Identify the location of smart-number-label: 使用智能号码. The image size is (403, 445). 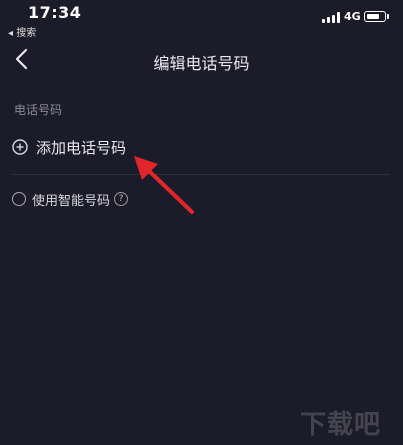
(71, 201).